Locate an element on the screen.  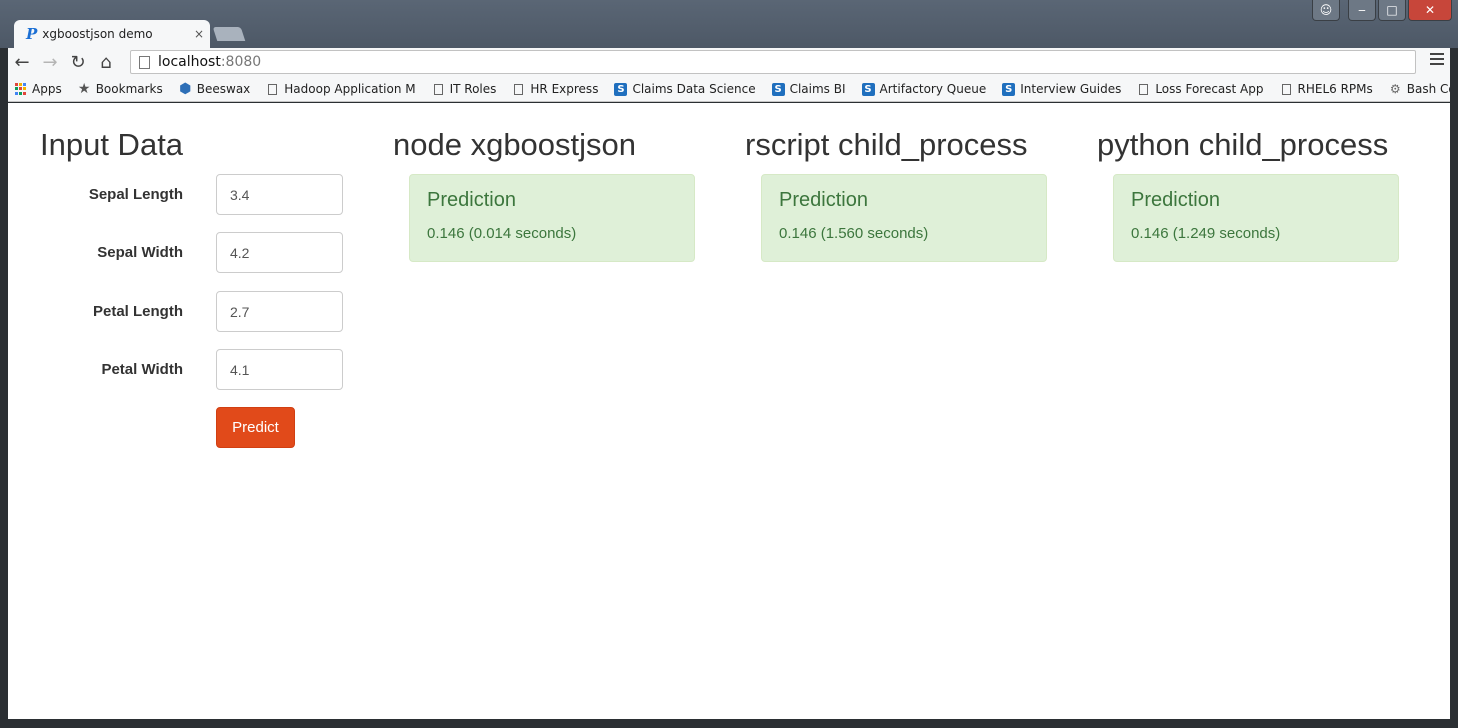
bookmark-bookmarks: ★ Bookmarks is located at coordinates (120, 89).